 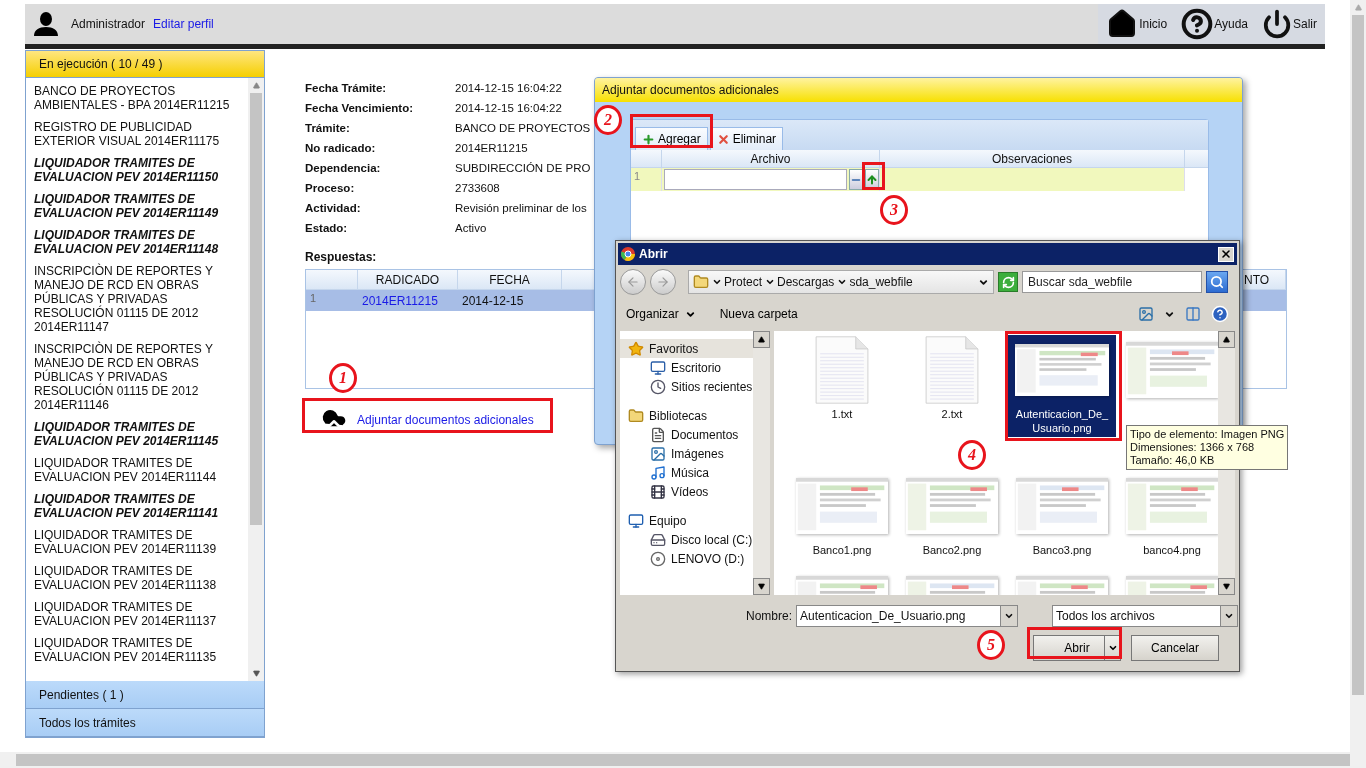 What do you see at coordinates (1077, 648) in the screenshot?
I see `dialog-button: Abrir` at bounding box center [1077, 648].